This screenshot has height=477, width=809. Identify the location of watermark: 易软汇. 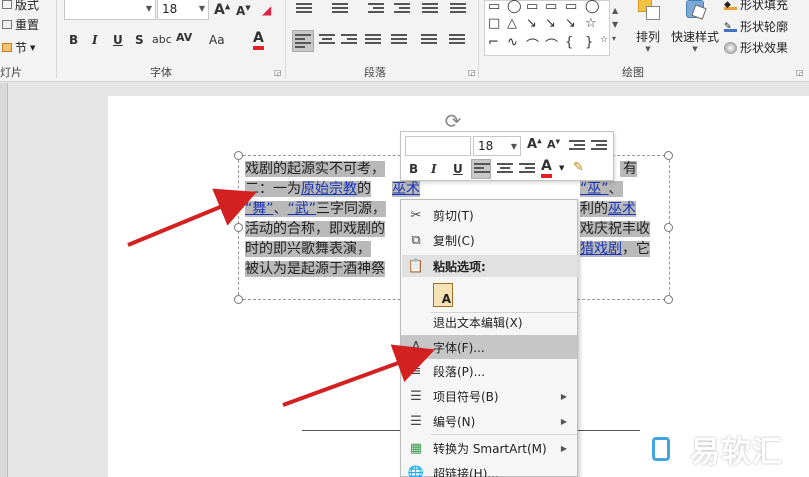
(720, 449).